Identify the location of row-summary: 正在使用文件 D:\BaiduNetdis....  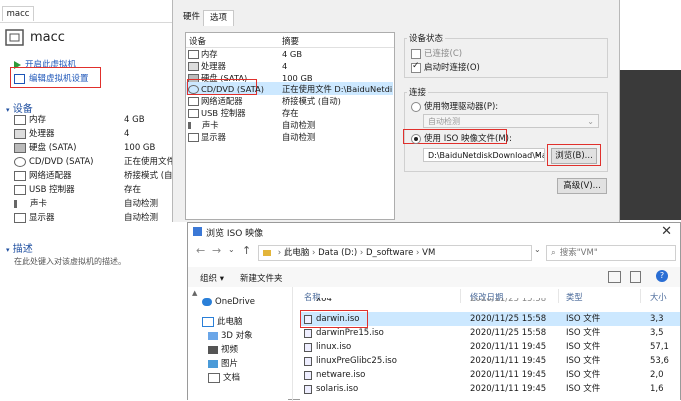
(337, 89).